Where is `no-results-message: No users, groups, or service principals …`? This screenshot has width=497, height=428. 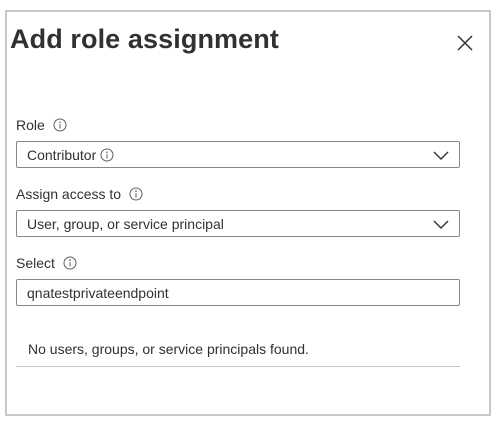
no-results-message: No users, groups, or service principals … is located at coordinates (168, 349).